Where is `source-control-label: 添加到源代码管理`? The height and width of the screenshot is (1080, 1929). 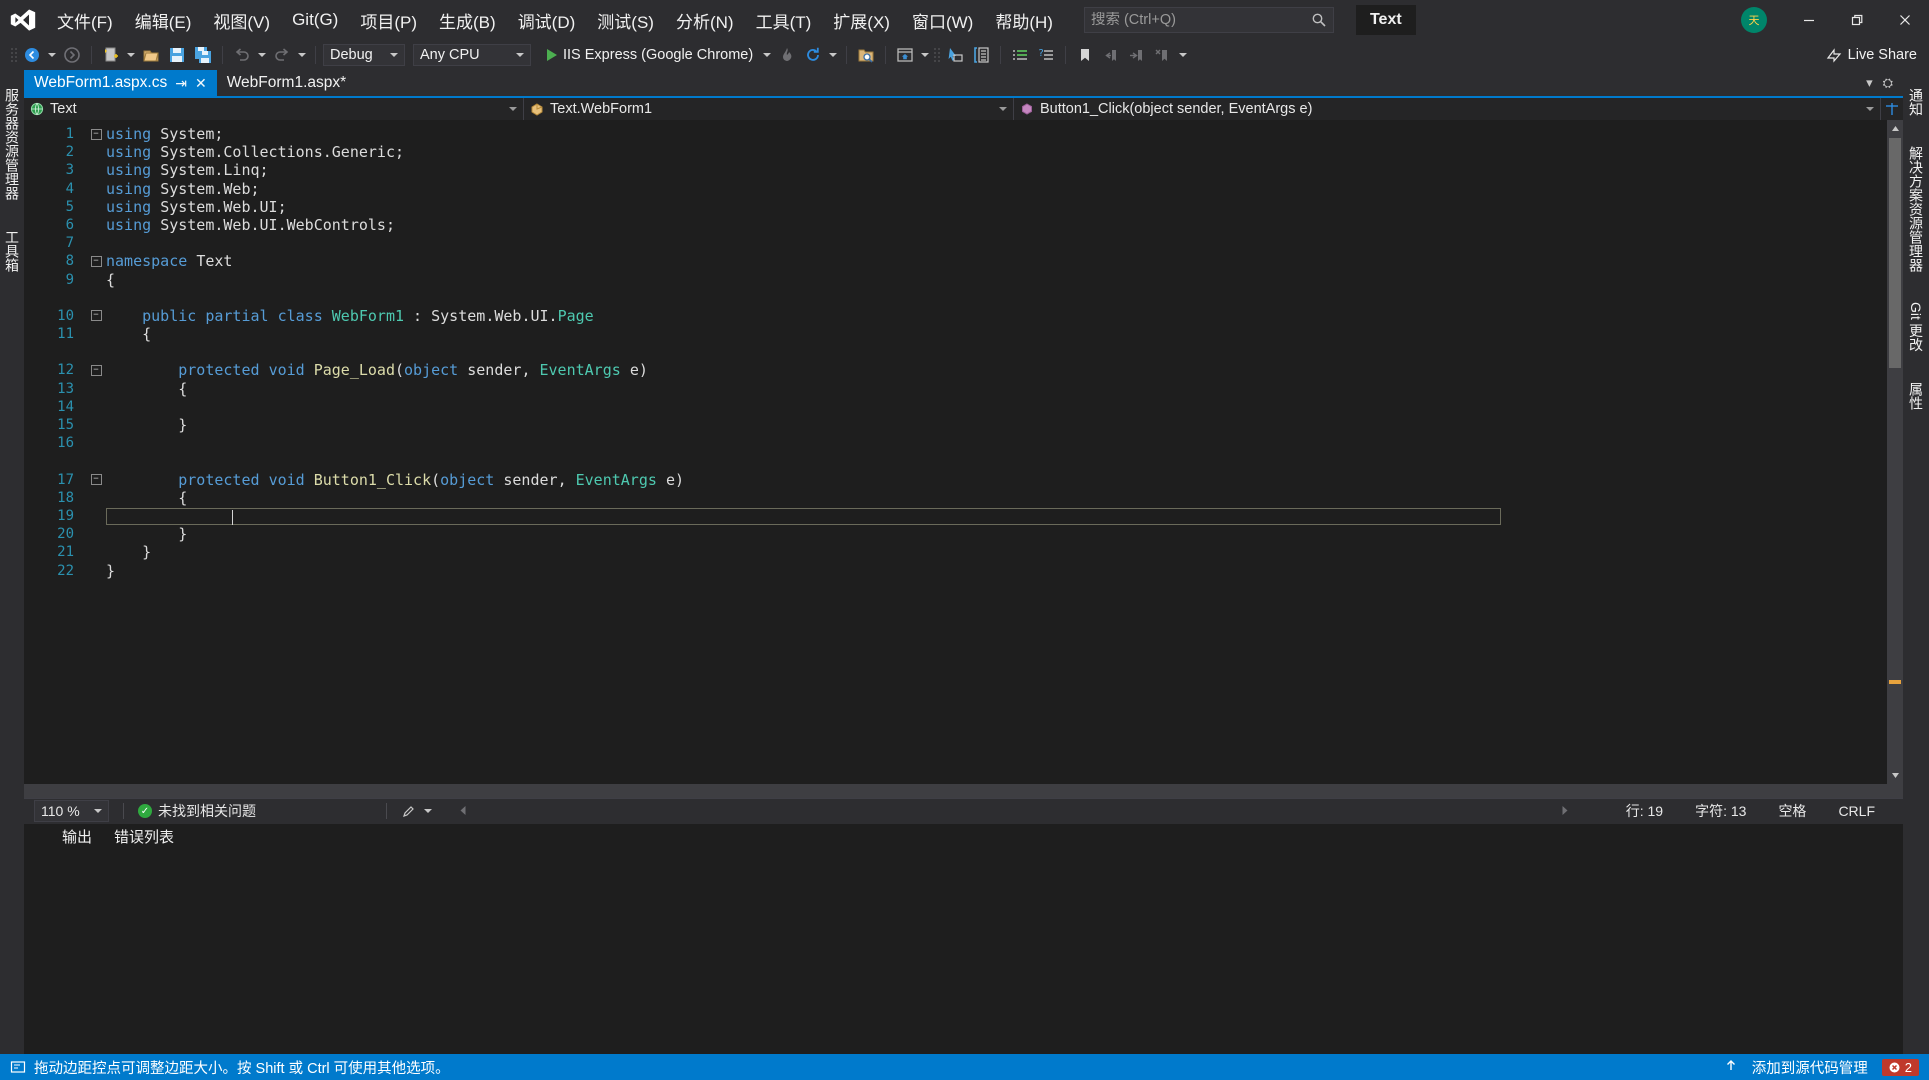
source-control-label: 添加到源代码管理 is located at coordinates (1810, 1067).